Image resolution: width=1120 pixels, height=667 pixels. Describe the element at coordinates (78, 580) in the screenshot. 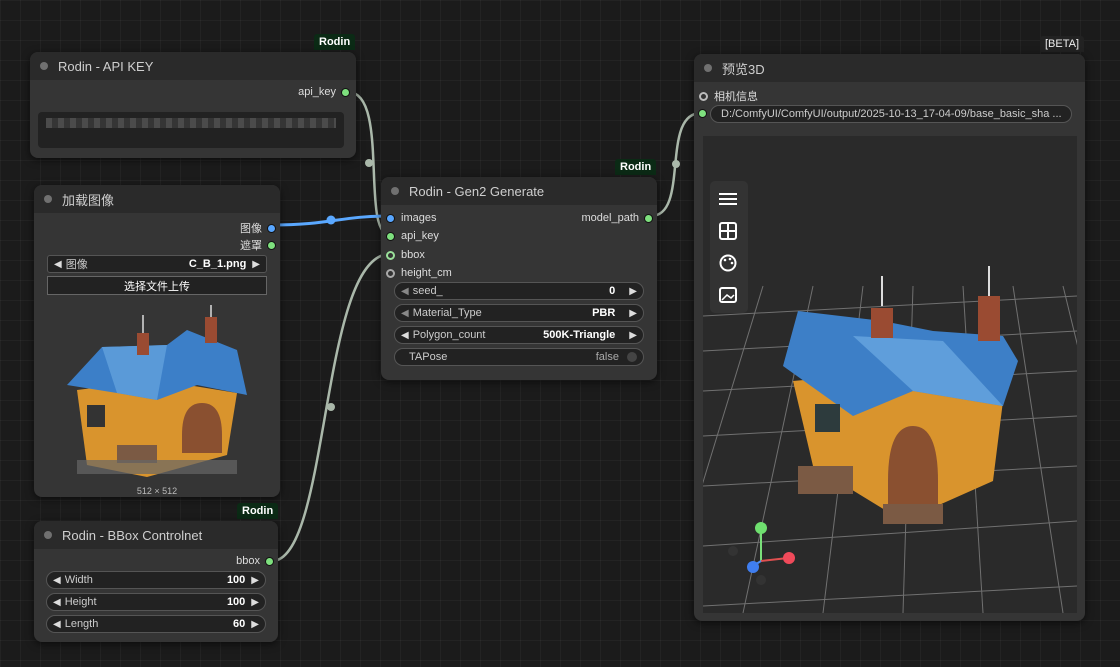

I see `widget-label: Width` at that location.